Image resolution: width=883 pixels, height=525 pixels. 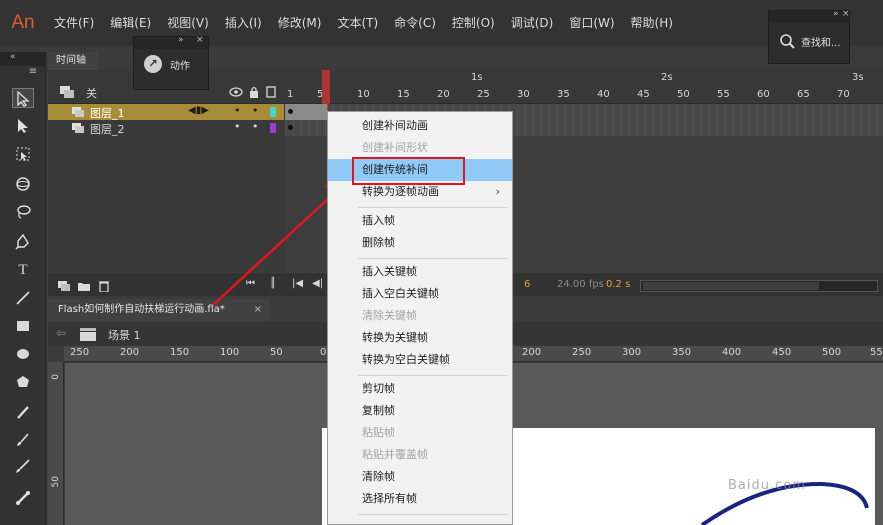 What do you see at coordinates (107, 129) in the screenshot?
I see `layer-name: 图层_2` at bounding box center [107, 129].